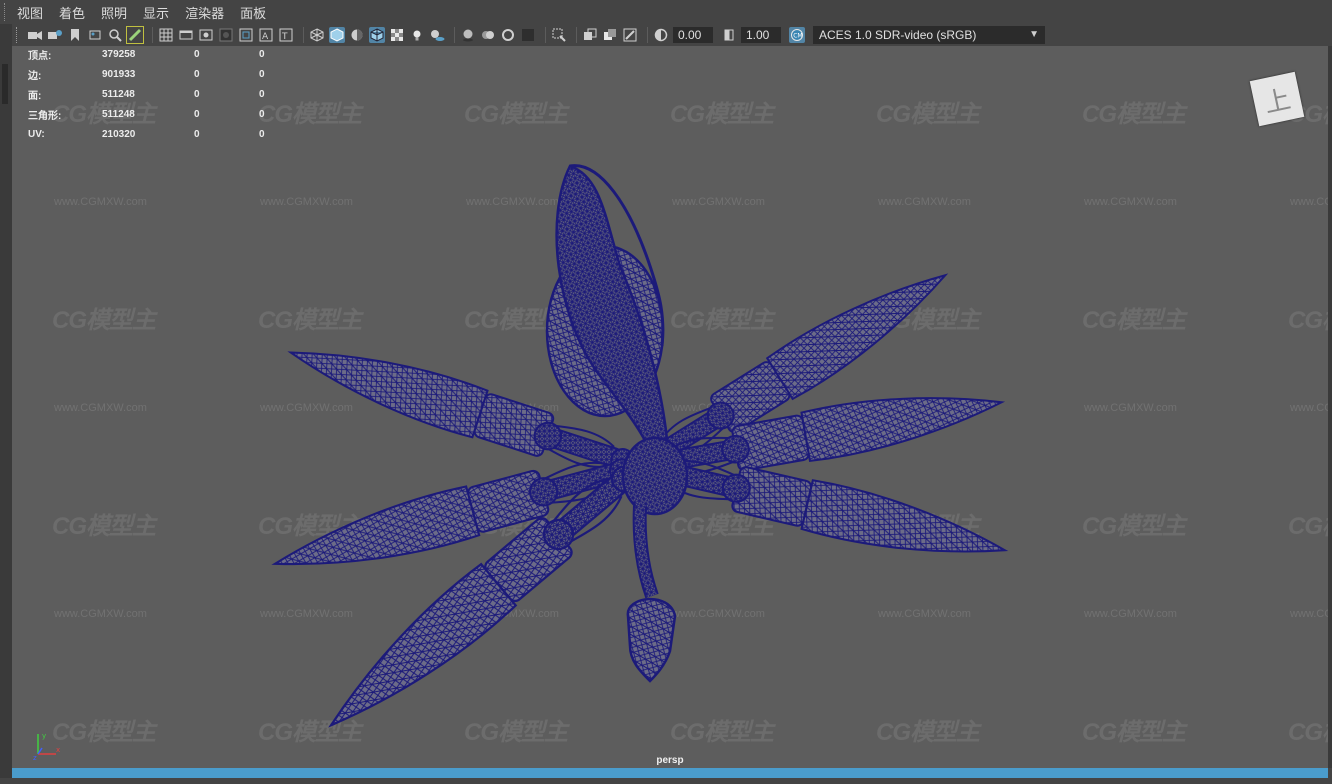  Describe the element at coordinates (75, 35) in the screenshot. I see `bookmark-icon` at that location.